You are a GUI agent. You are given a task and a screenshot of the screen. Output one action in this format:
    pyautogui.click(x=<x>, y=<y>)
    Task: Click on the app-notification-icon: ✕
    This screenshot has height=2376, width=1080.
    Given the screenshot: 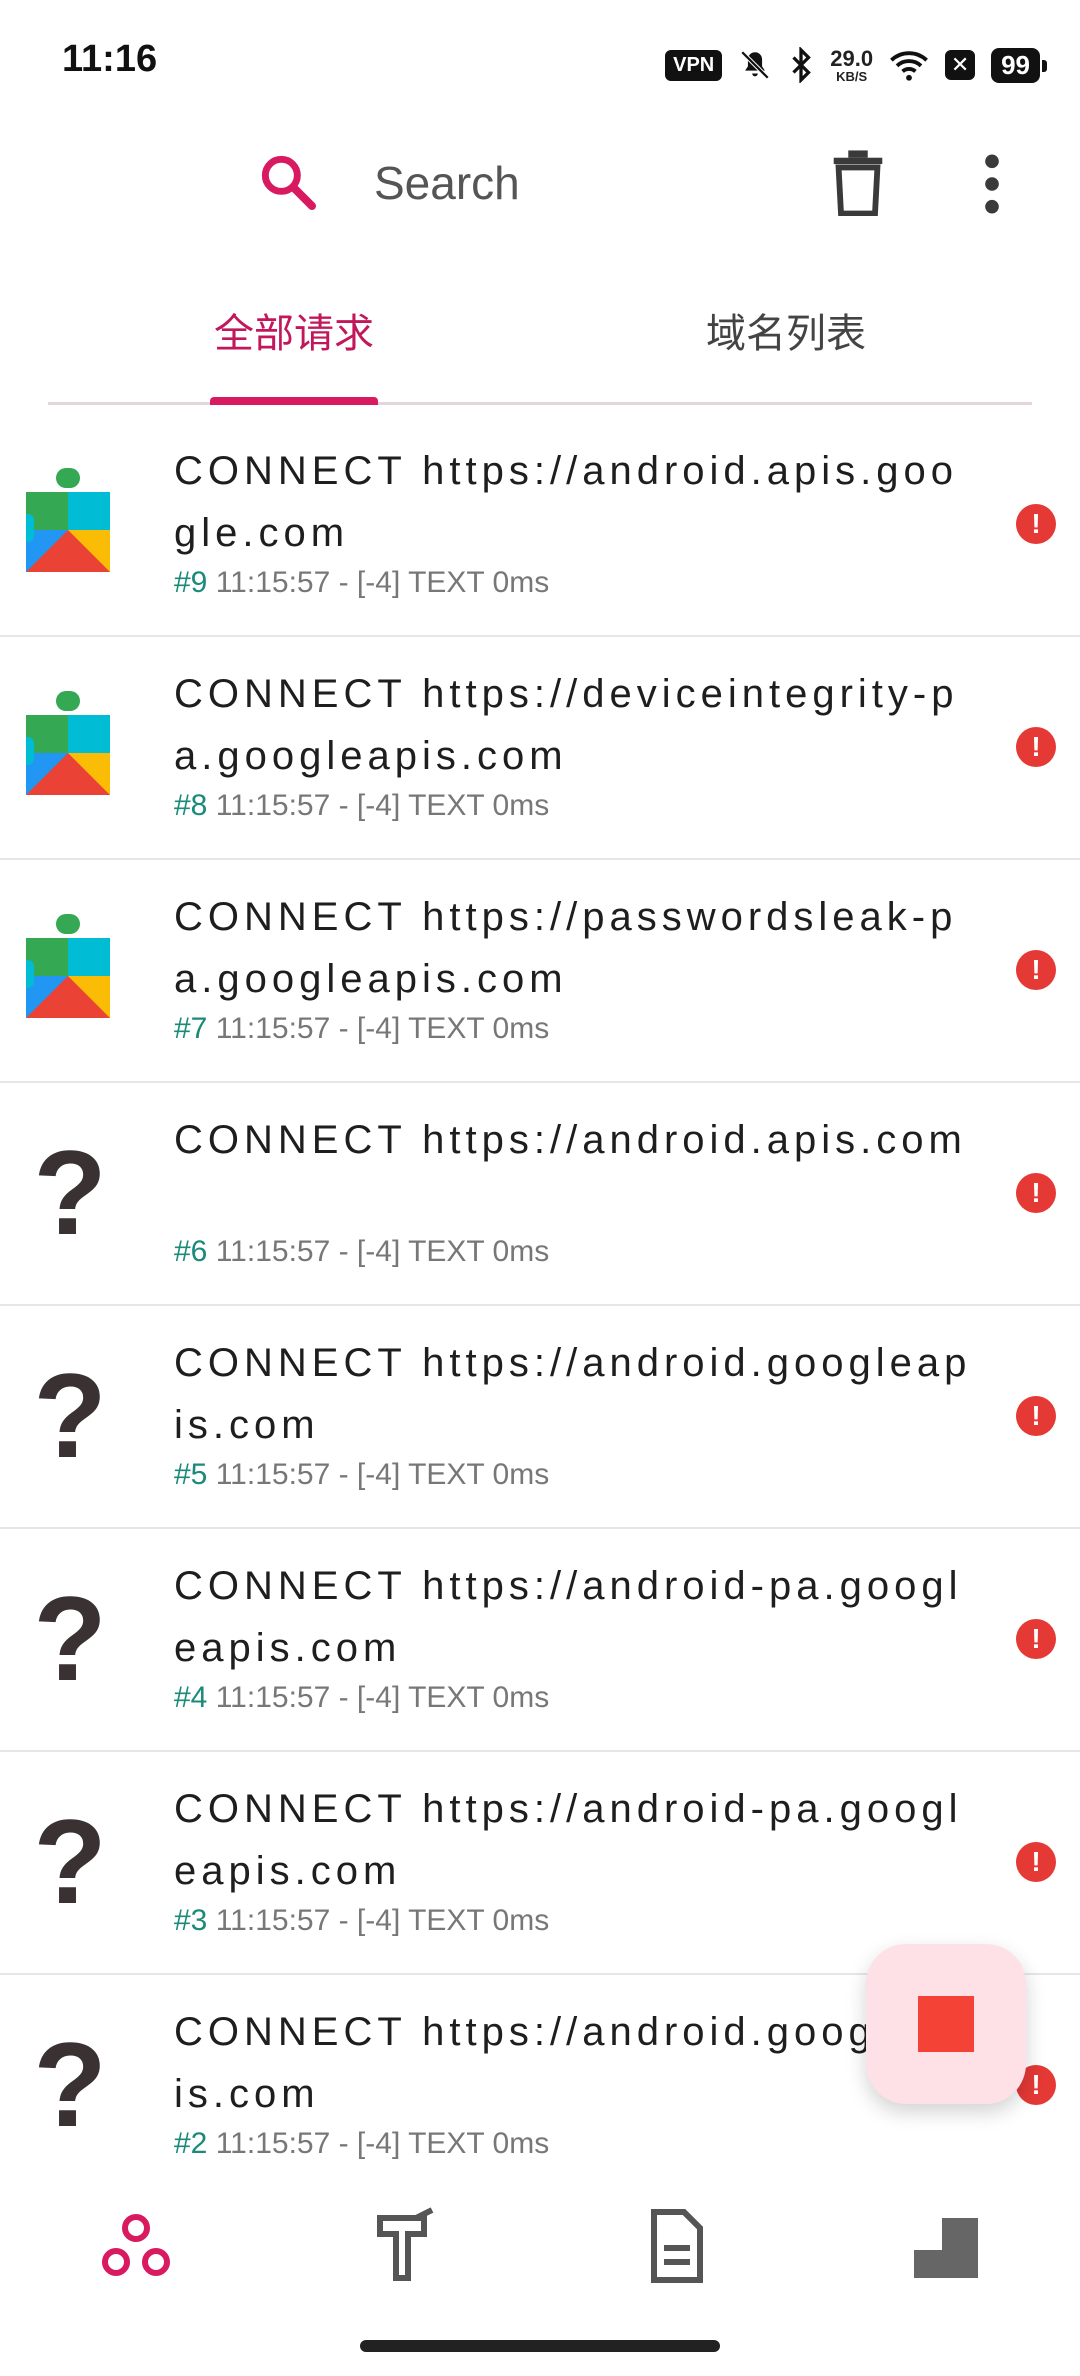 What is the action you would take?
    pyautogui.click(x=960, y=65)
    